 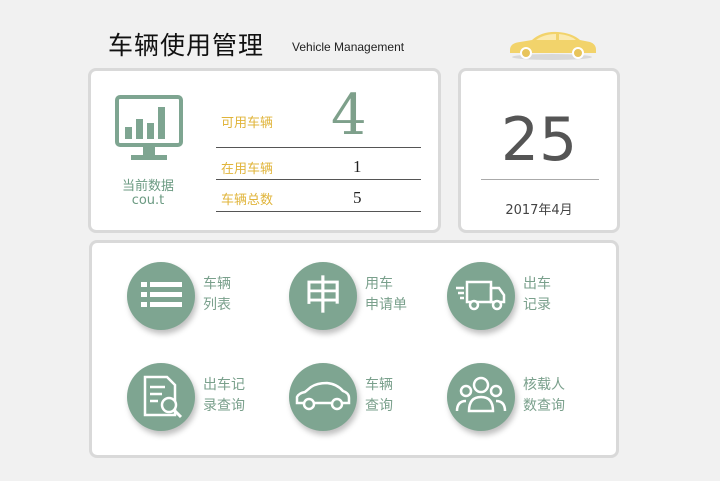 I want to click on available-vehicles-value: 4, so click(x=349, y=115).